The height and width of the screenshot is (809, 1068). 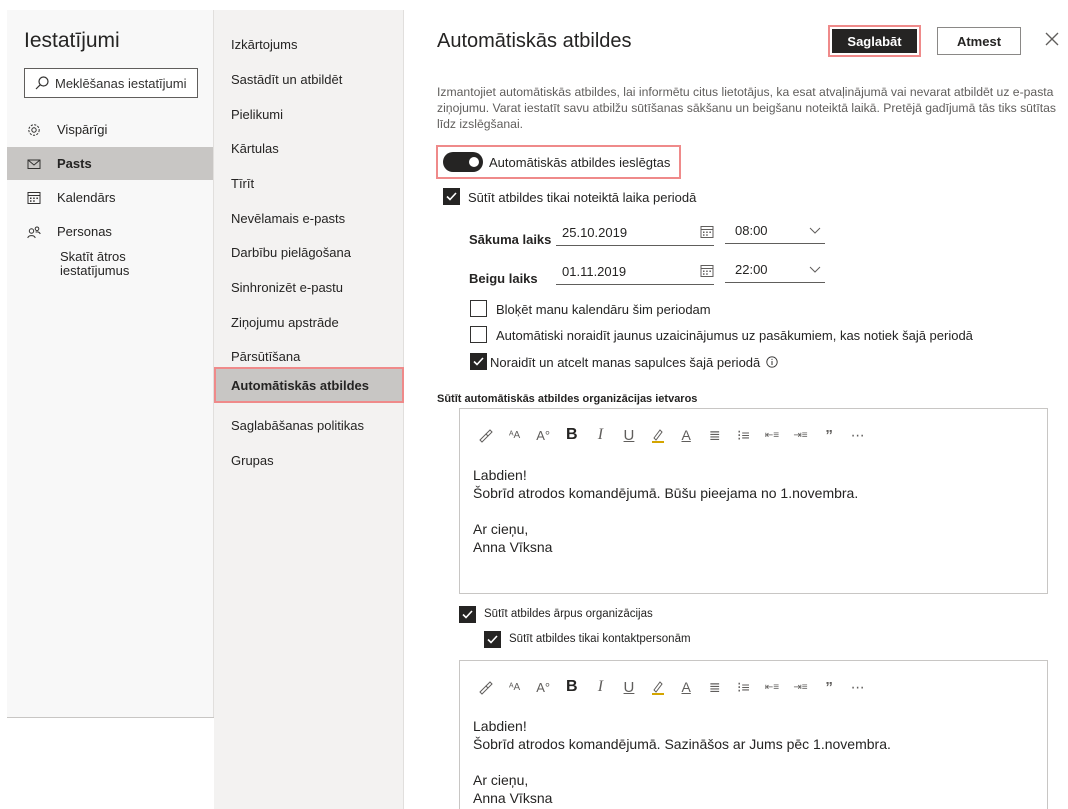 What do you see at coordinates (242, 183) in the screenshot?
I see `nav-item-sweep: Tīrīt` at bounding box center [242, 183].